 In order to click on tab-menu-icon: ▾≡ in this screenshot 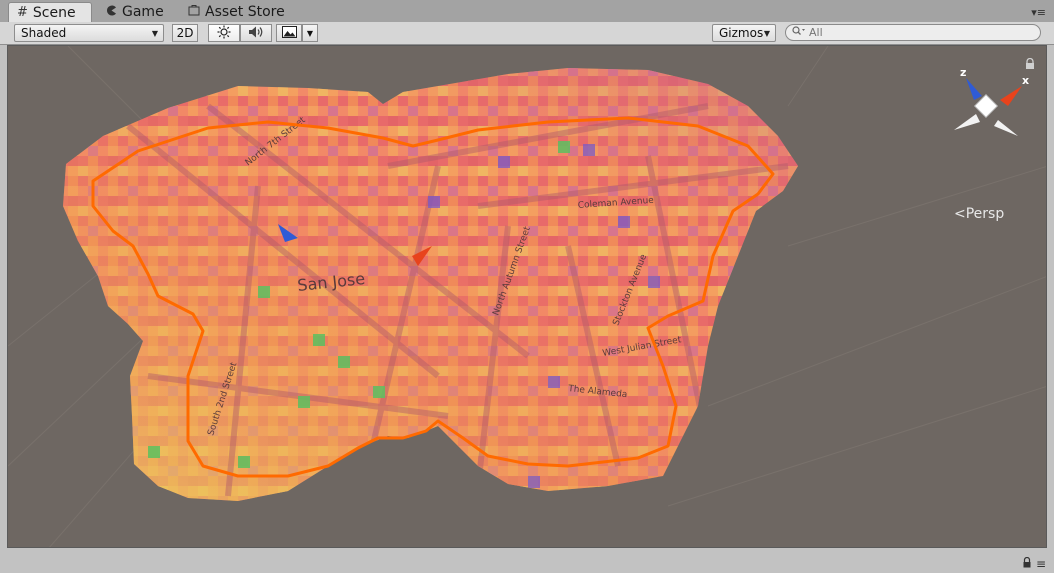, I will do `click(1038, 12)`.